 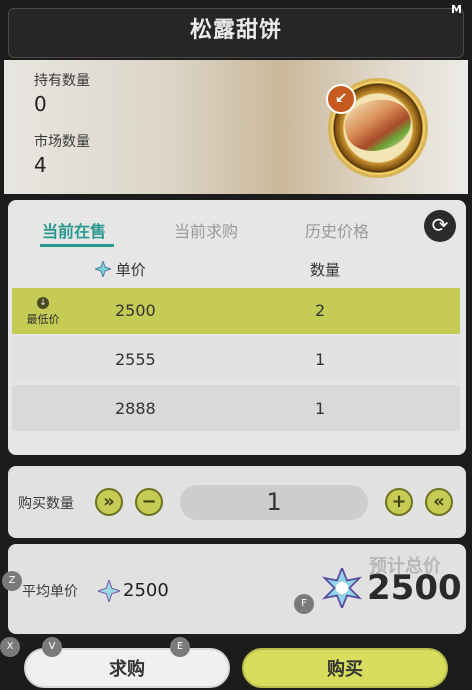 I want to click on minus-icon: −, so click(x=149, y=501).